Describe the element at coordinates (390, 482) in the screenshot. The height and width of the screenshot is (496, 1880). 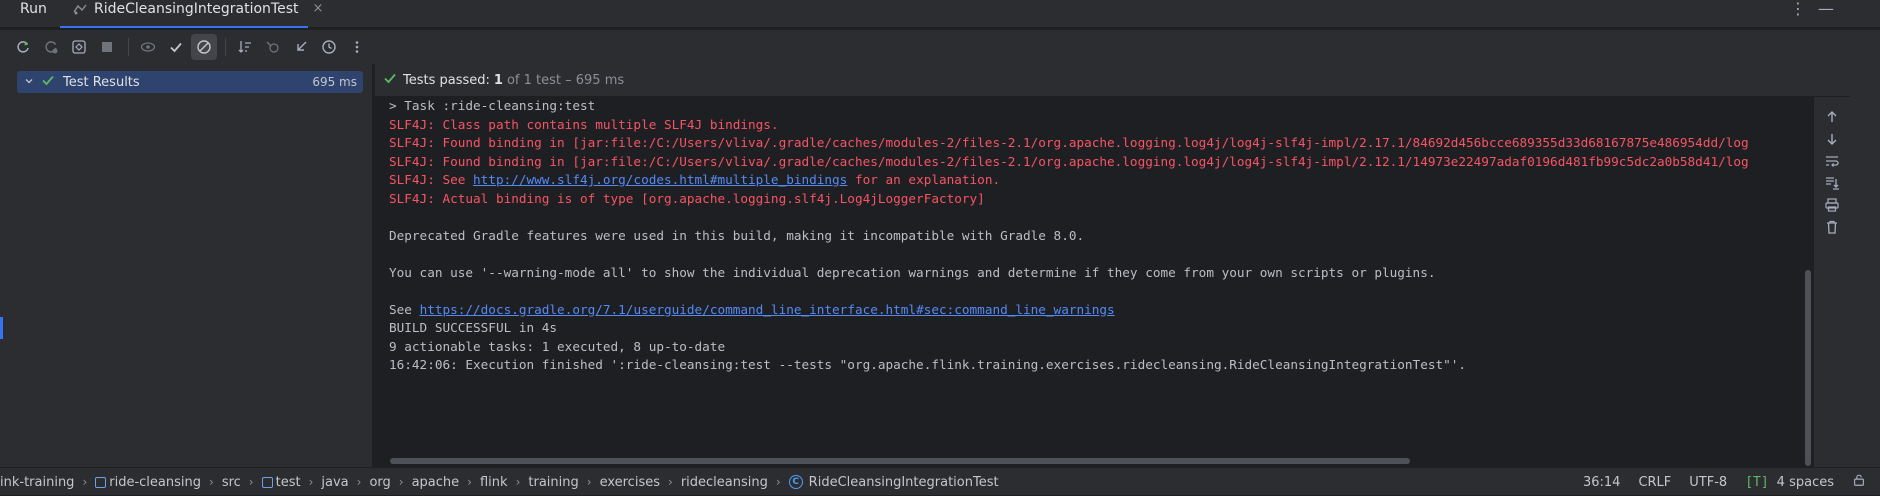
I see `breadcrumb-item: org ›` at that location.